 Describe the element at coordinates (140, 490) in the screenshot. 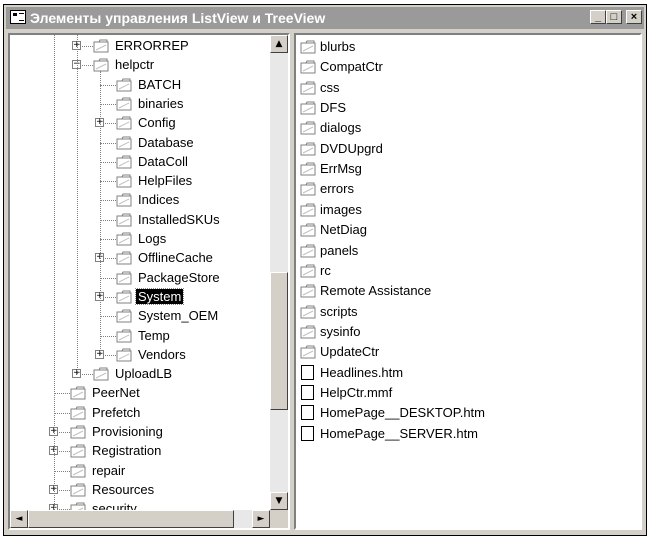

I see `tree-node: + Resources` at that location.